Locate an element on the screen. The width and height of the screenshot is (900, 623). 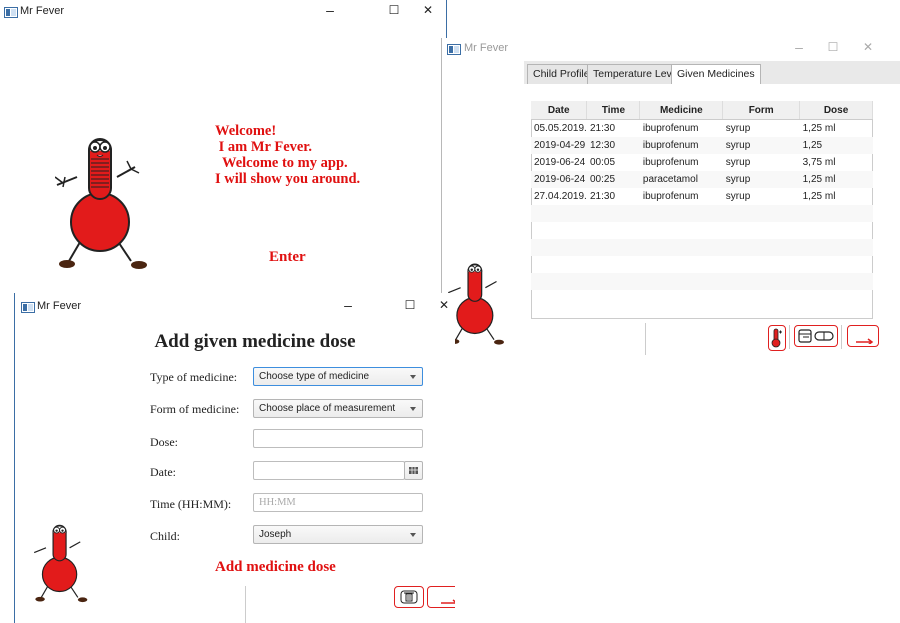
cell-time: 00:05 is located at coordinates (602, 162).